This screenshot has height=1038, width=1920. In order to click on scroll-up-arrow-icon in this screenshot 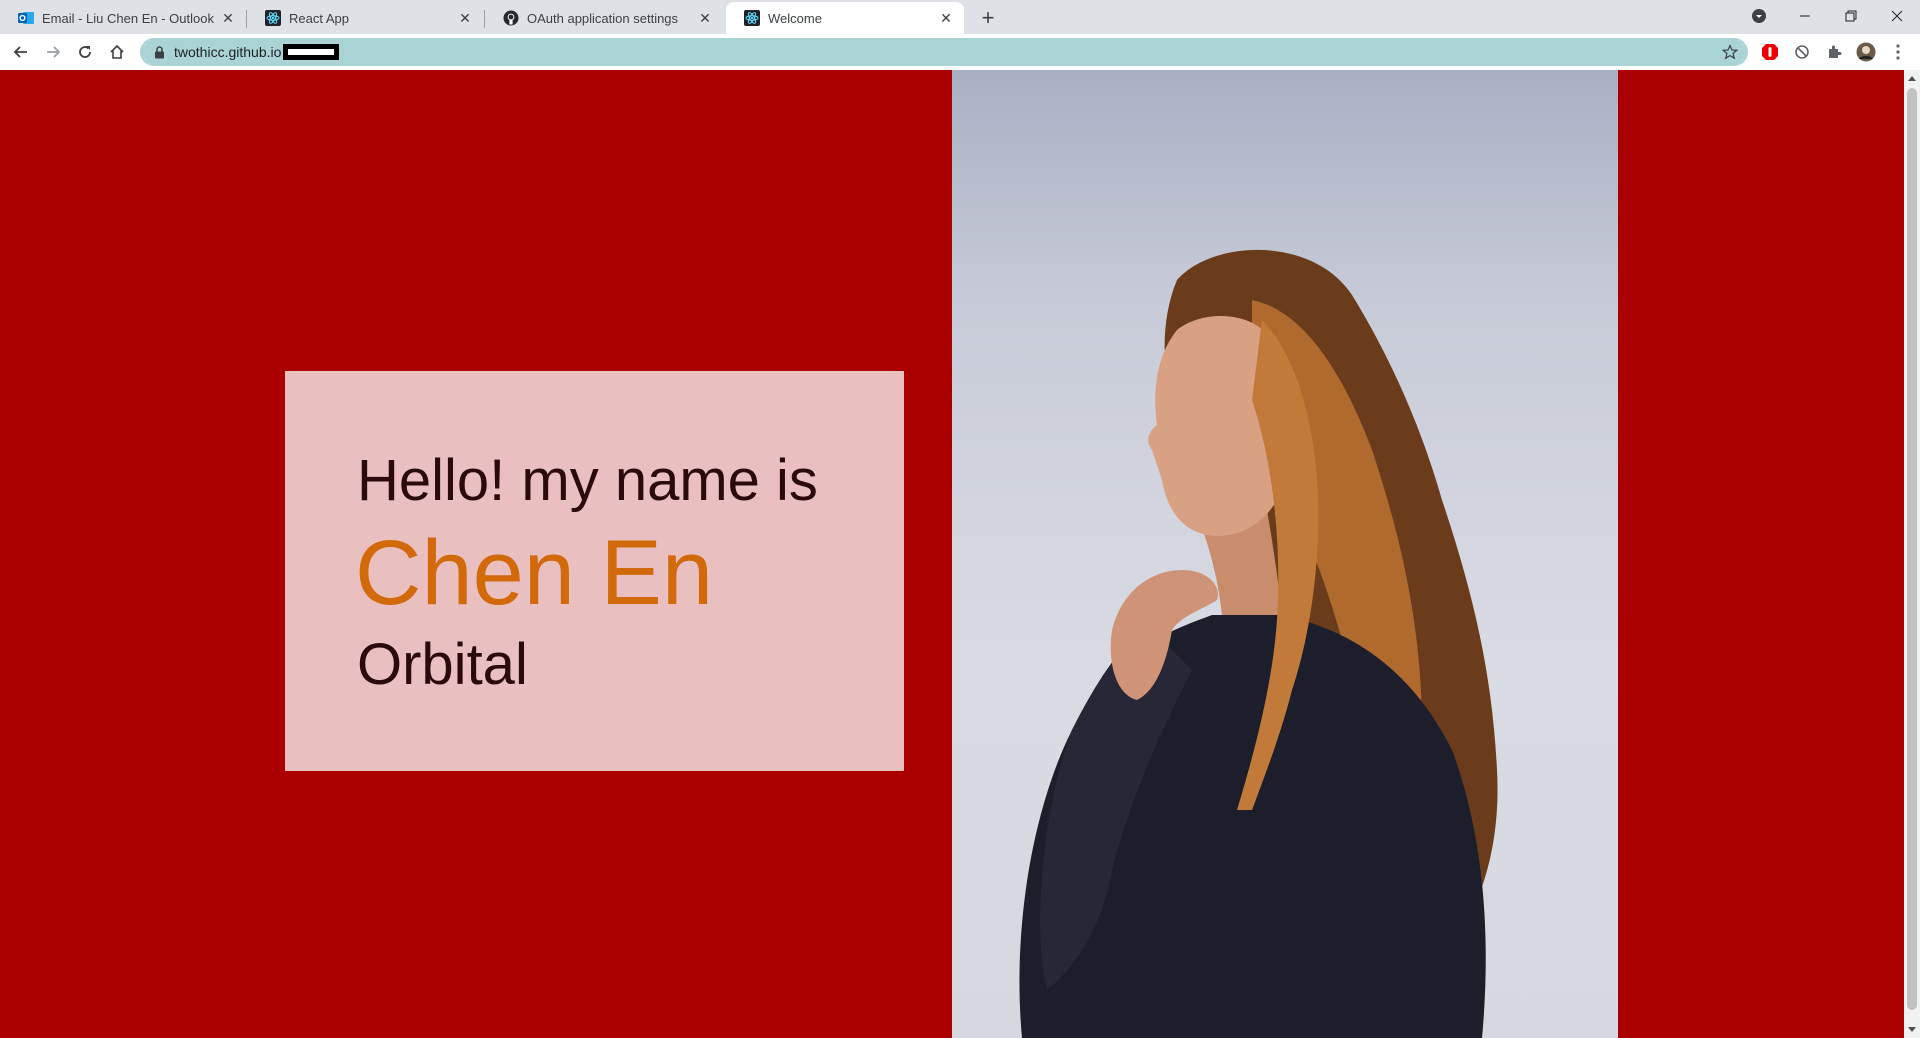, I will do `click(1912, 78)`.